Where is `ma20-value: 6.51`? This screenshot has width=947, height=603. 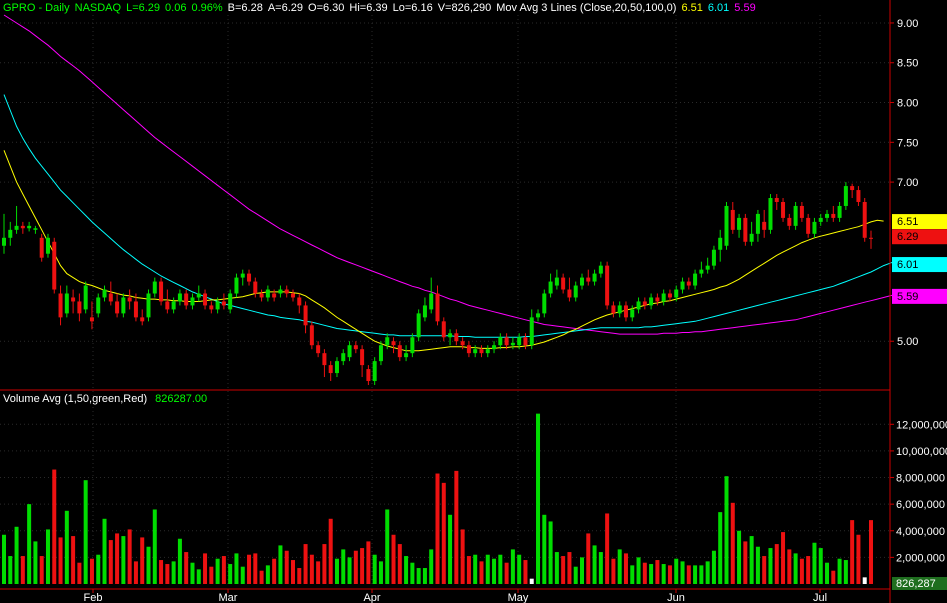 ma20-value: 6.51 is located at coordinates (692, 8).